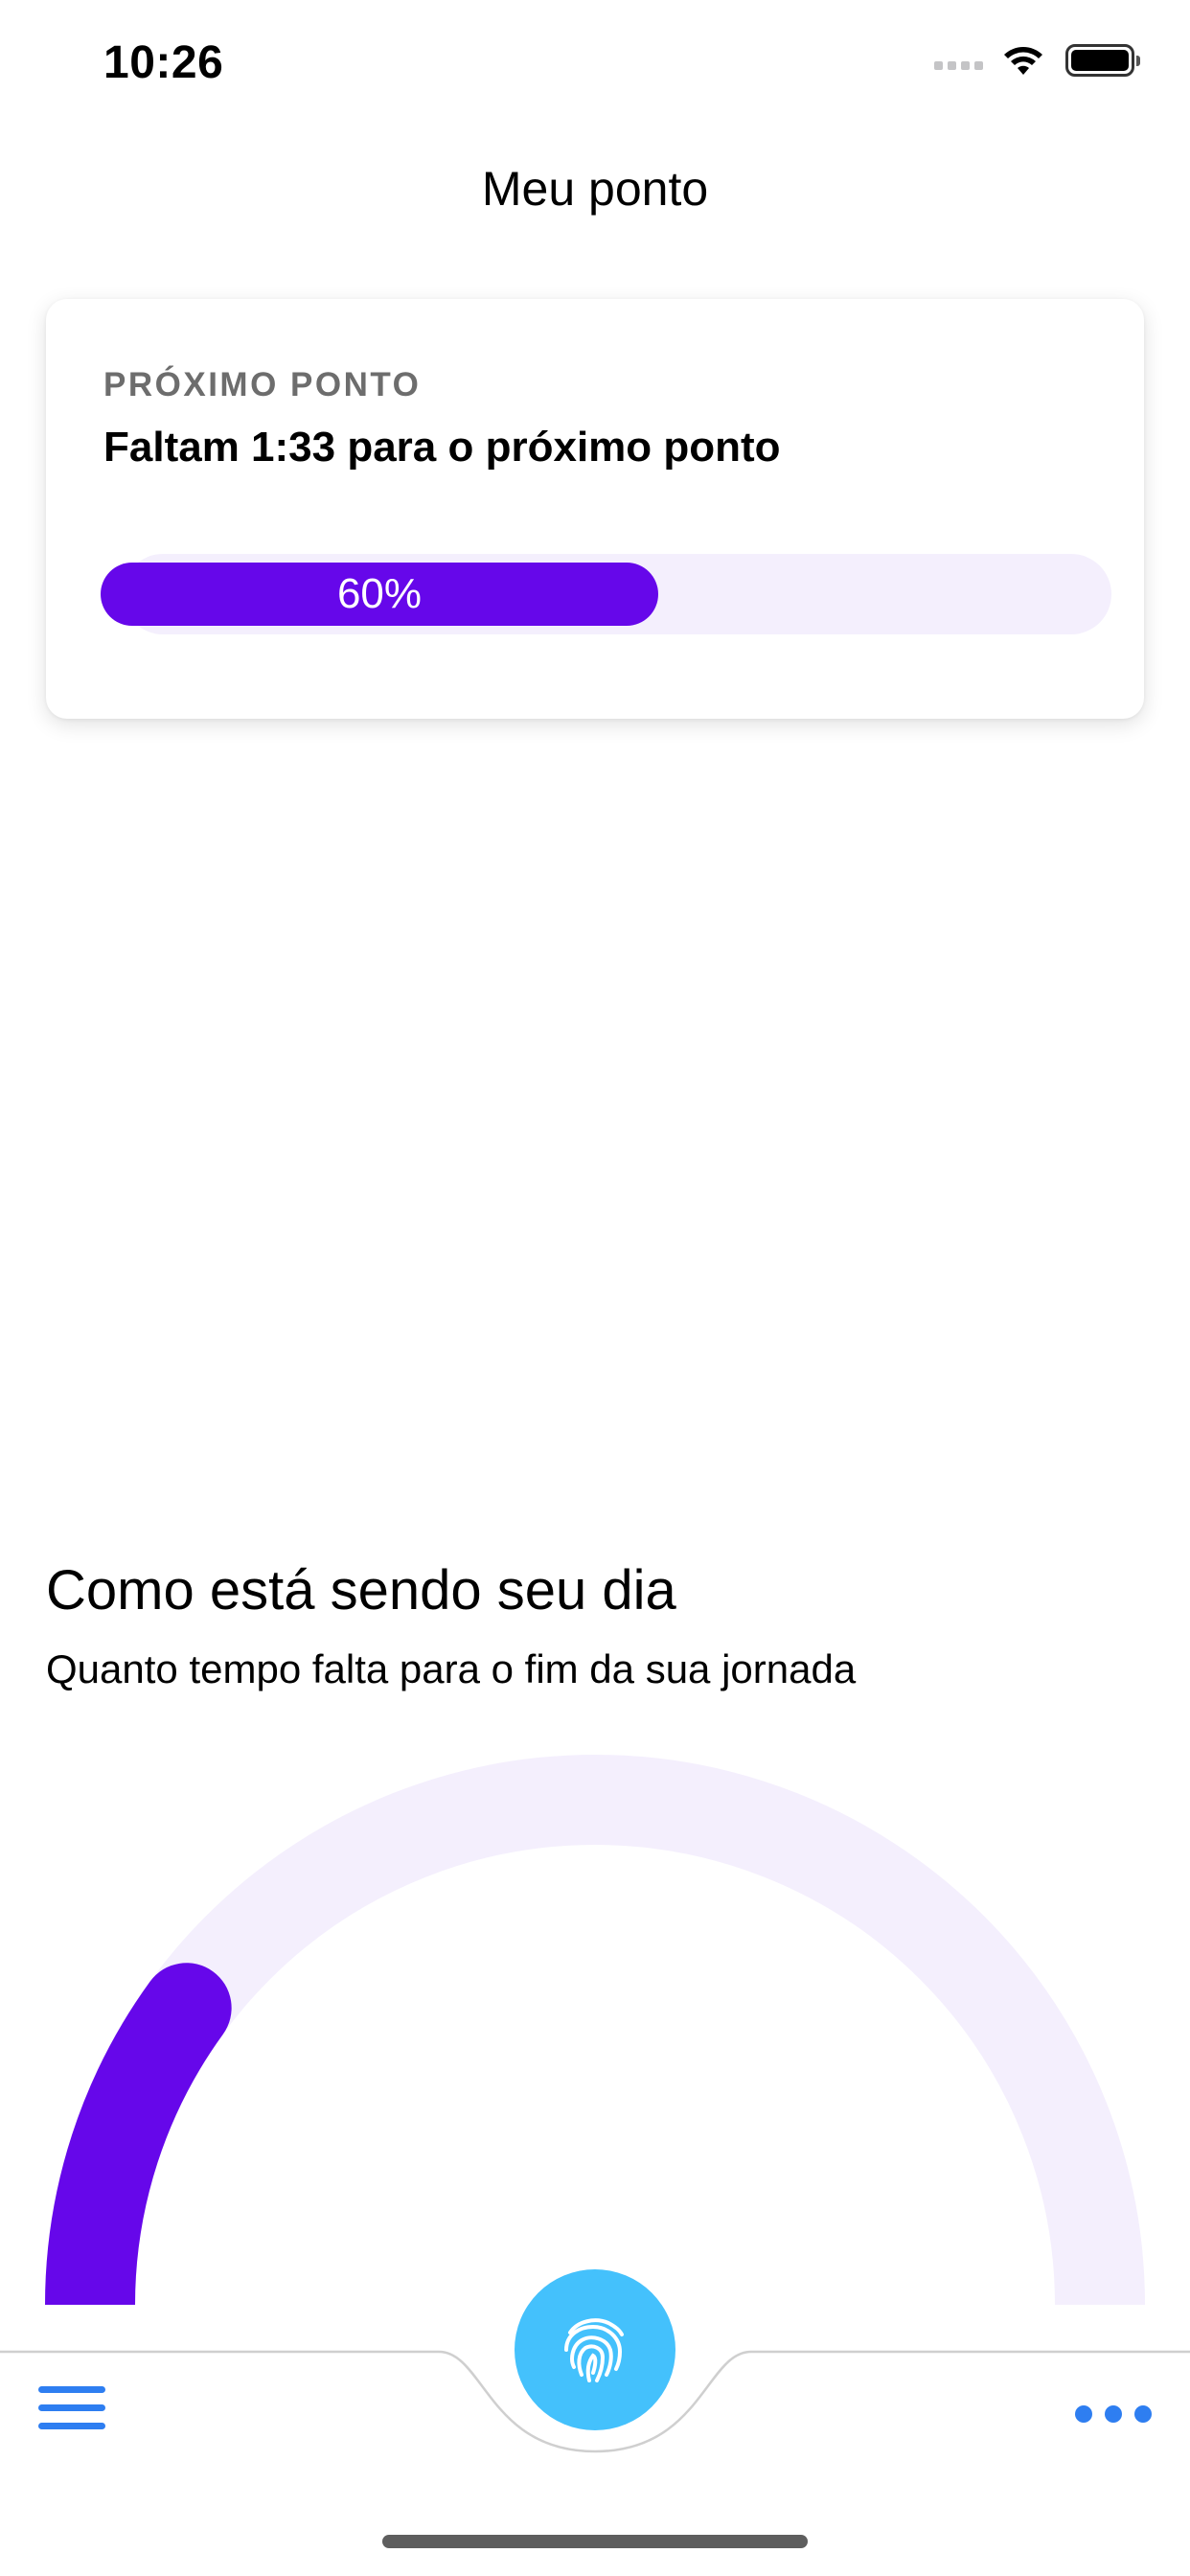  What do you see at coordinates (72, 2415) in the screenshot?
I see `menu-icon` at bounding box center [72, 2415].